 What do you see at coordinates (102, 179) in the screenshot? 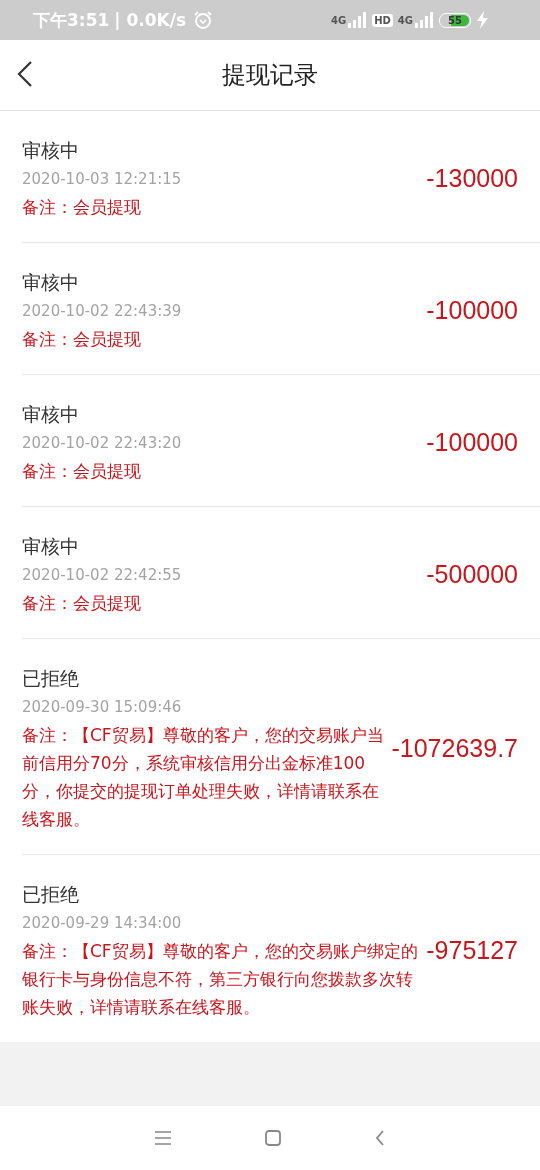
I see `record-time: 2020-10-03 12:21:15` at bounding box center [102, 179].